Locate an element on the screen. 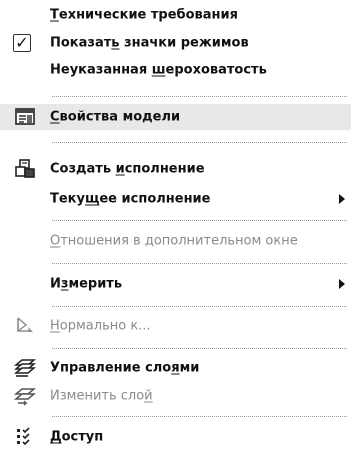 This screenshot has height=453, width=351. menu-item-access: Доступ is located at coordinates (175, 437).